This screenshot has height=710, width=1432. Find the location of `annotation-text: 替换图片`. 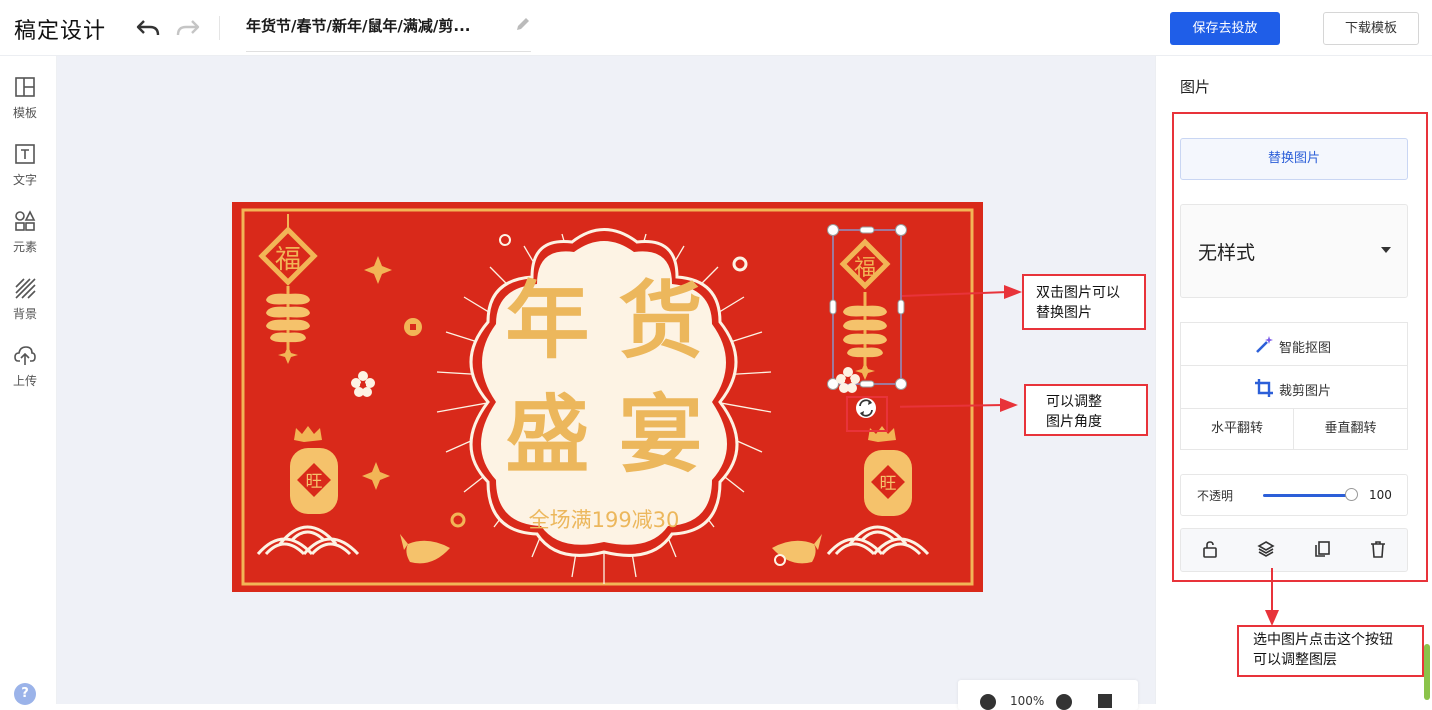

annotation-text: 替换图片 is located at coordinates (1064, 313).